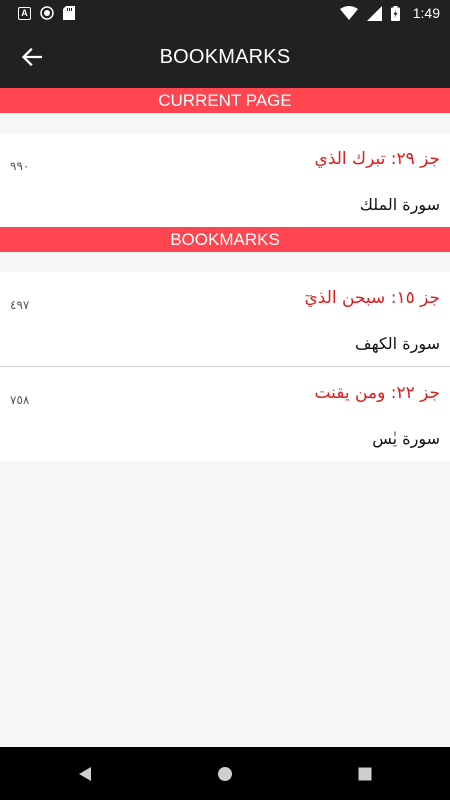  I want to click on home-circle-icon, so click(225, 773).